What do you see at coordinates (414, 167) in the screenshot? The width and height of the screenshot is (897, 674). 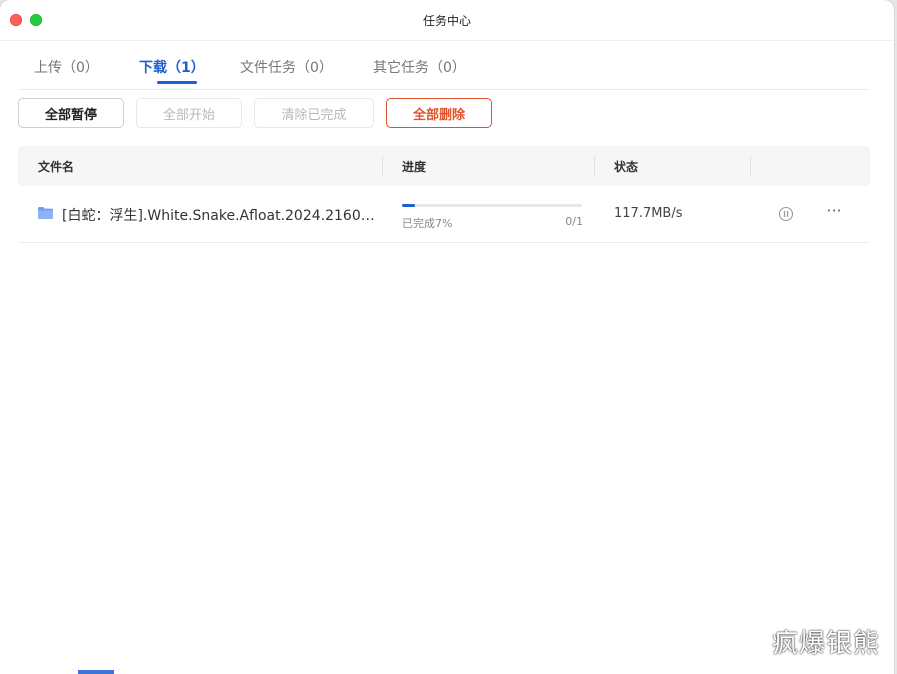 I see `column-header-progress: 进度` at bounding box center [414, 167].